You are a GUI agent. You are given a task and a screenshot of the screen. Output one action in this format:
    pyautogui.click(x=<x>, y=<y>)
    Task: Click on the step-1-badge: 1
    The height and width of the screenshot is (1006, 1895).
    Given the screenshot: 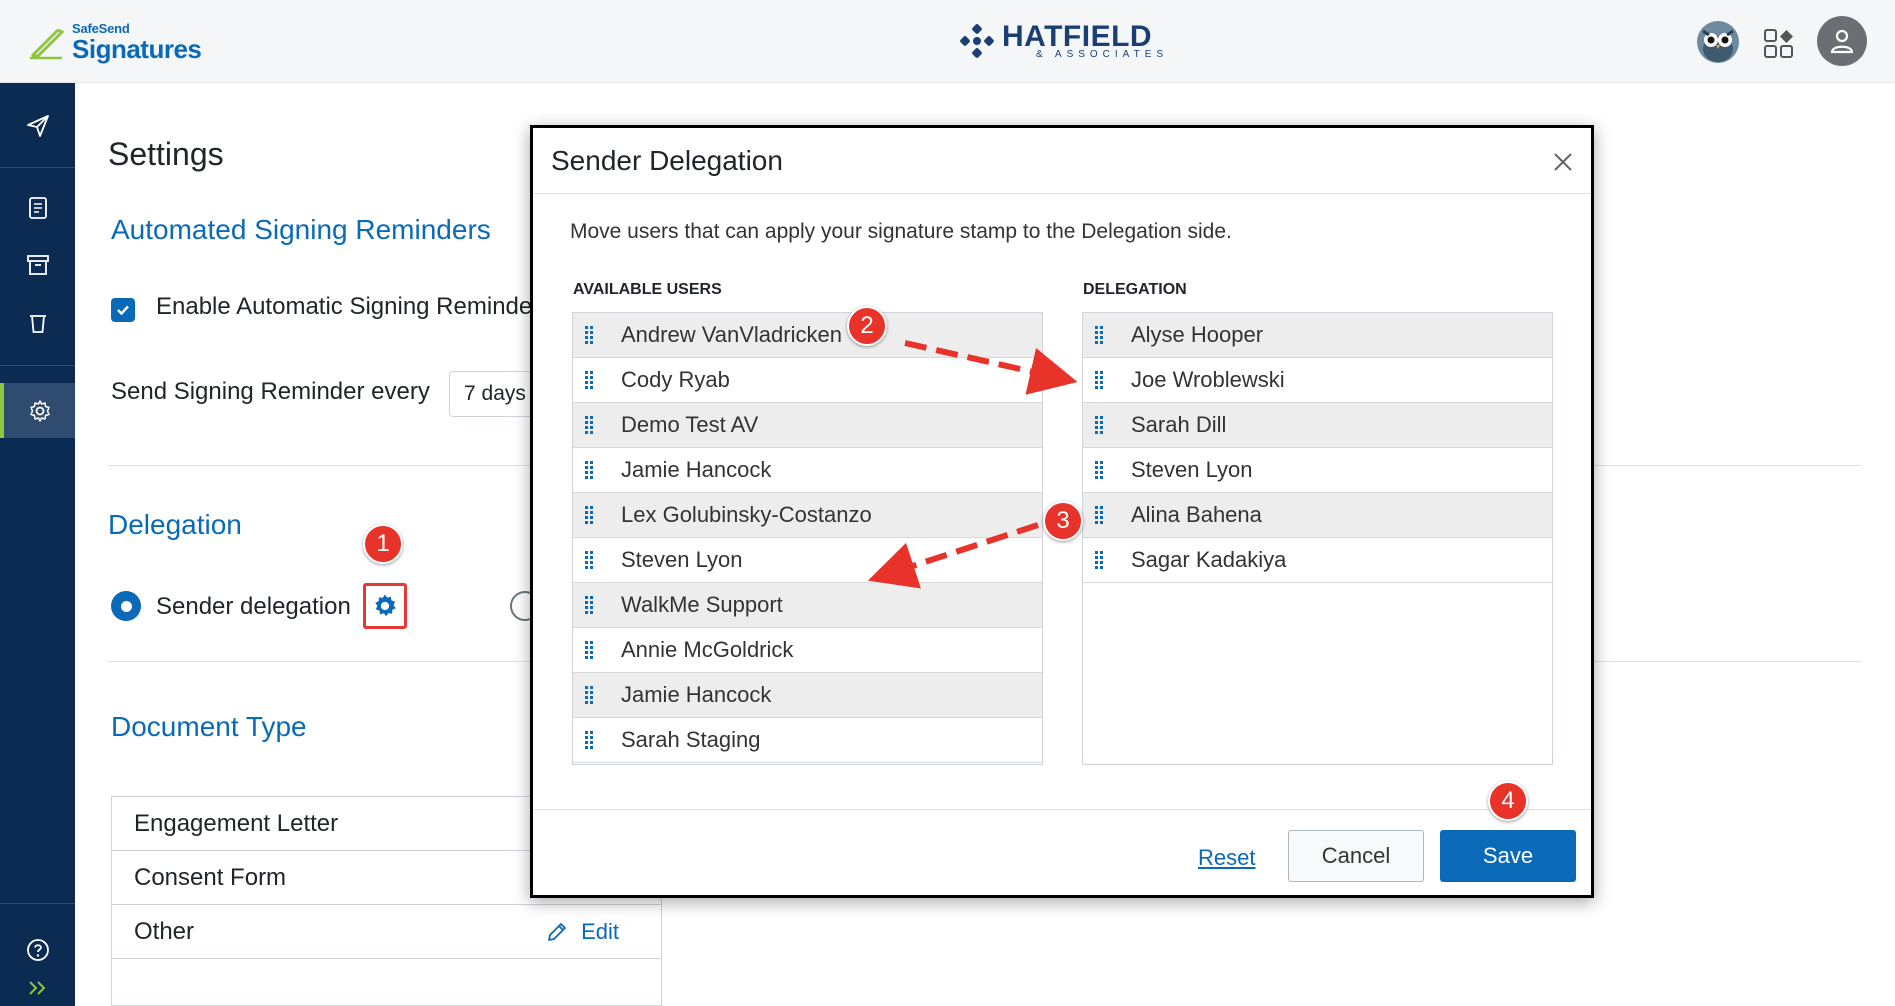 What is the action you would take?
    pyautogui.click(x=383, y=544)
    